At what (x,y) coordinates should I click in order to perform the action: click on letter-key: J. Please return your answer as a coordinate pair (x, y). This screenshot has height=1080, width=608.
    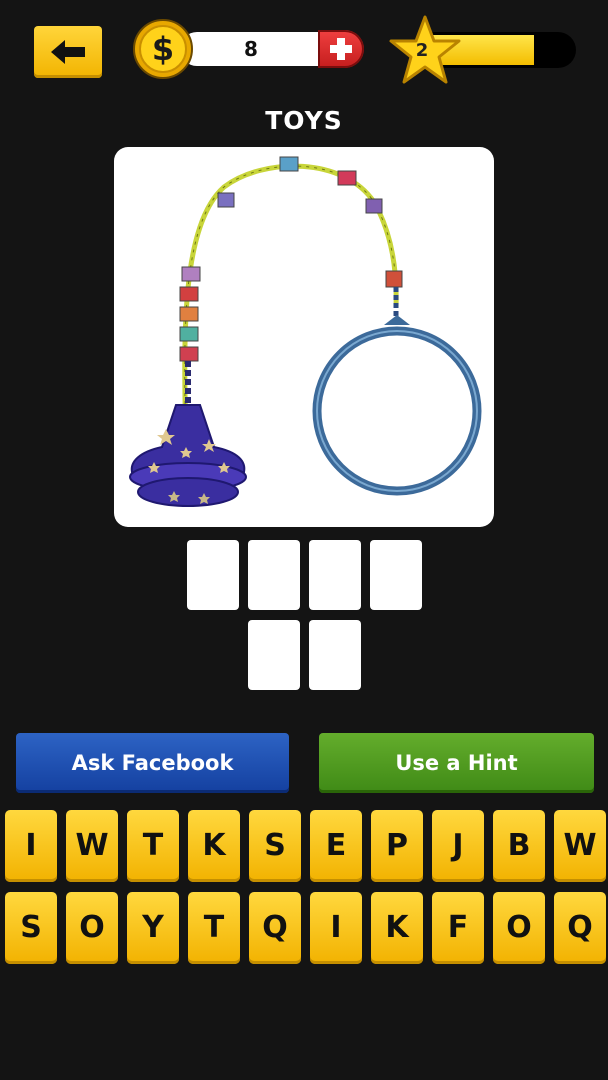
    Looking at the image, I should click on (458, 846).